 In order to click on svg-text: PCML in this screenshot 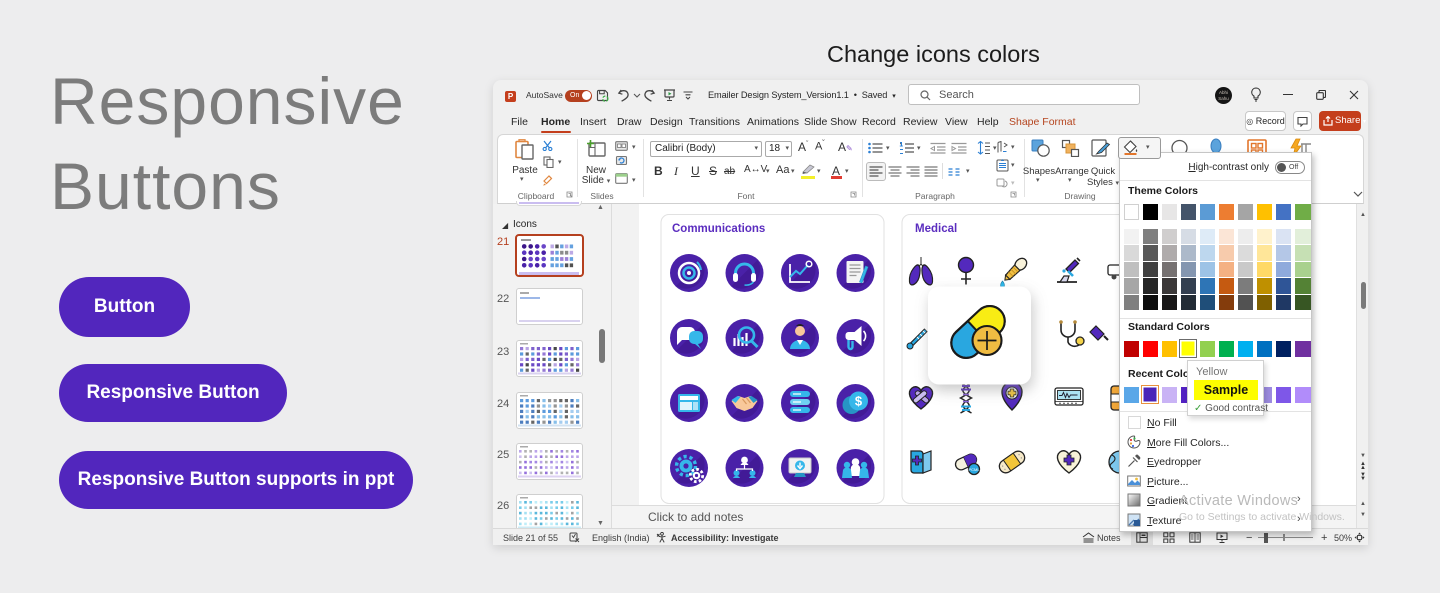, I will do `click(974, 469)`.